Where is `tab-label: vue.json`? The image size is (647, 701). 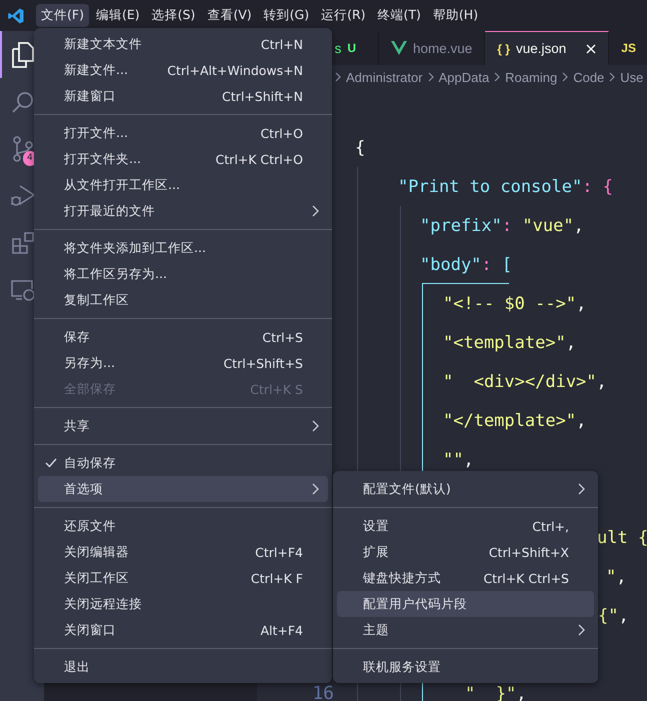 tab-label: vue.json is located at coordinates (541, 48).